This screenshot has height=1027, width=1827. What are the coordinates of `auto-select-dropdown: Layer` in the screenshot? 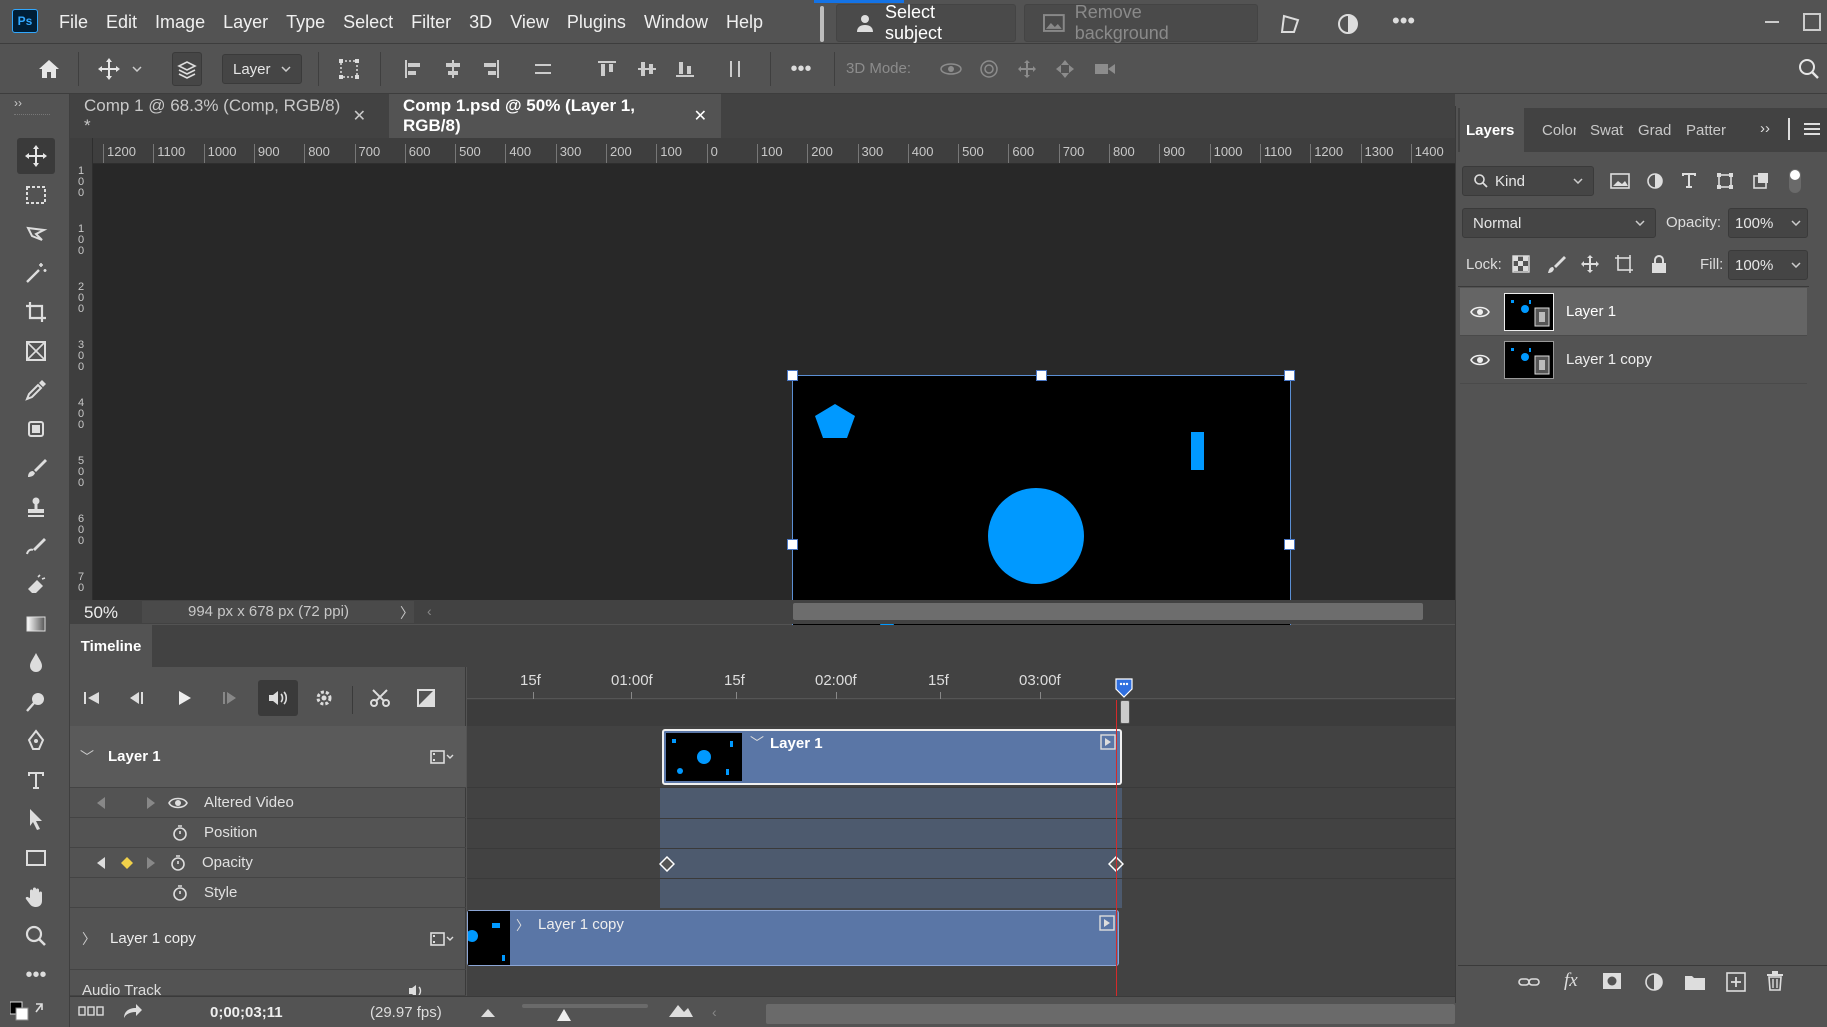 It's located at (262, 69).